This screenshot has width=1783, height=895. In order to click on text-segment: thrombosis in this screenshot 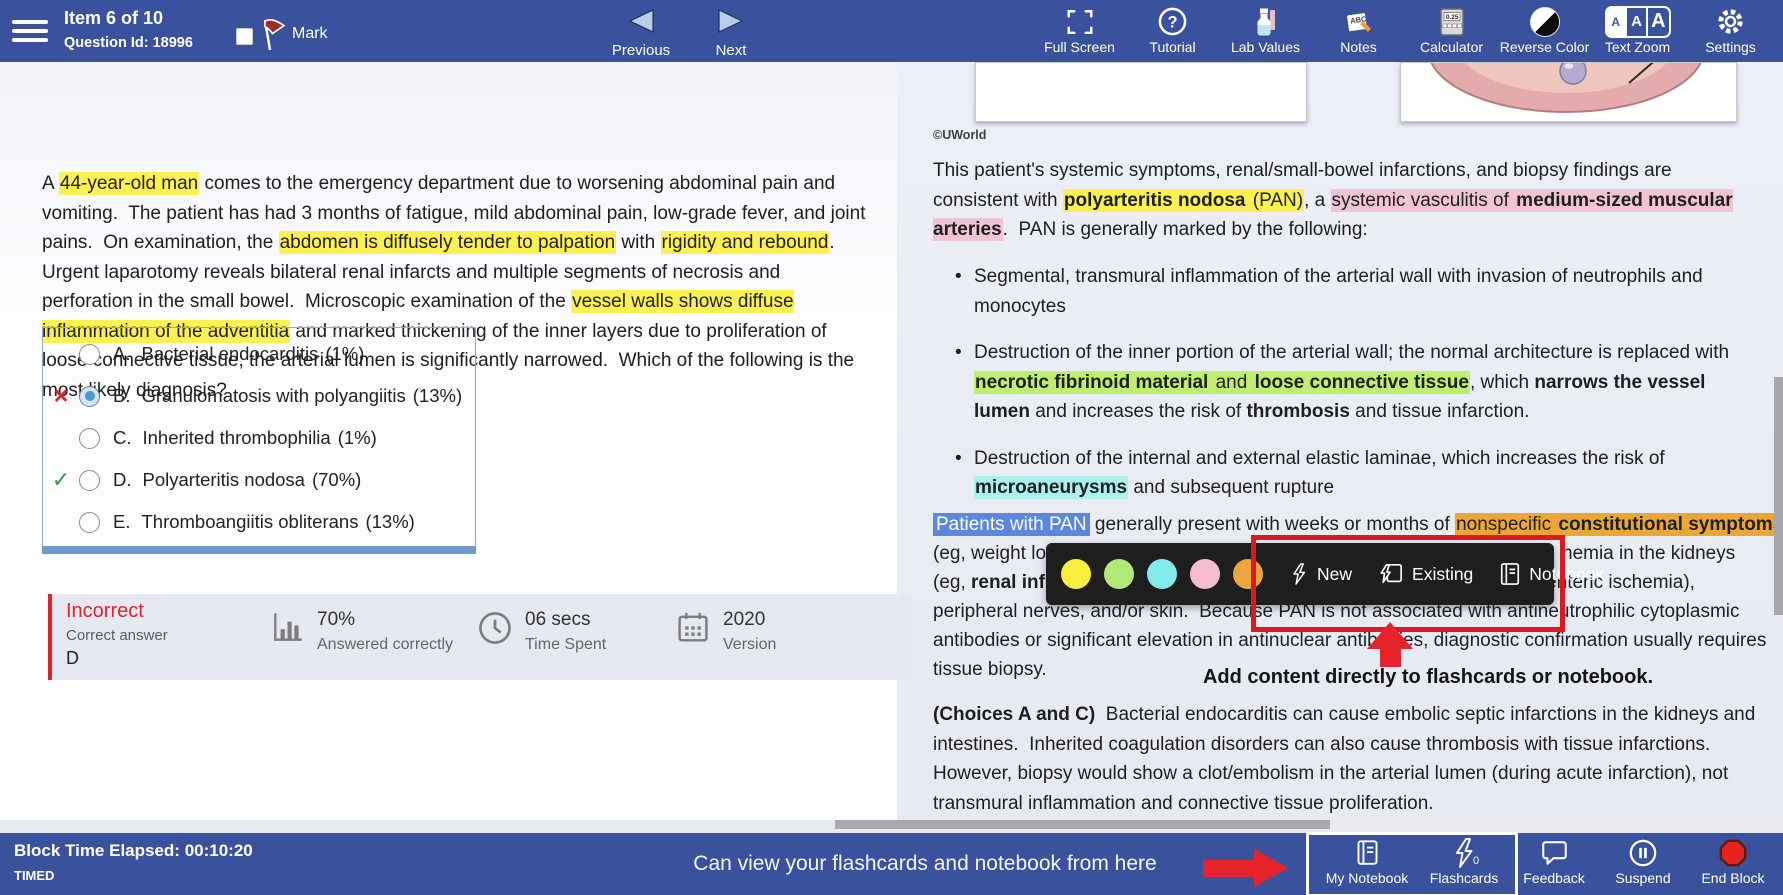, I will do `click(1298, 411)`.